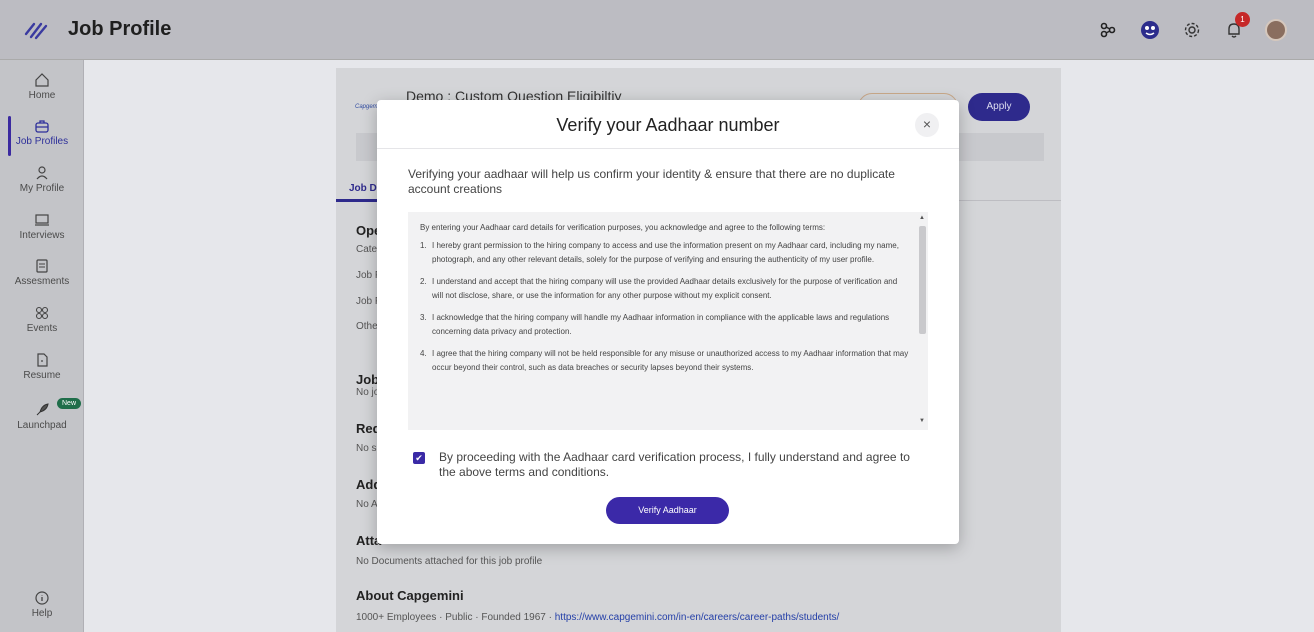 The height and width of the screenshot is (632, 1314). Describe the element at coordinates (42, 313) in the screenshot. I see `grid-icon` at that location.